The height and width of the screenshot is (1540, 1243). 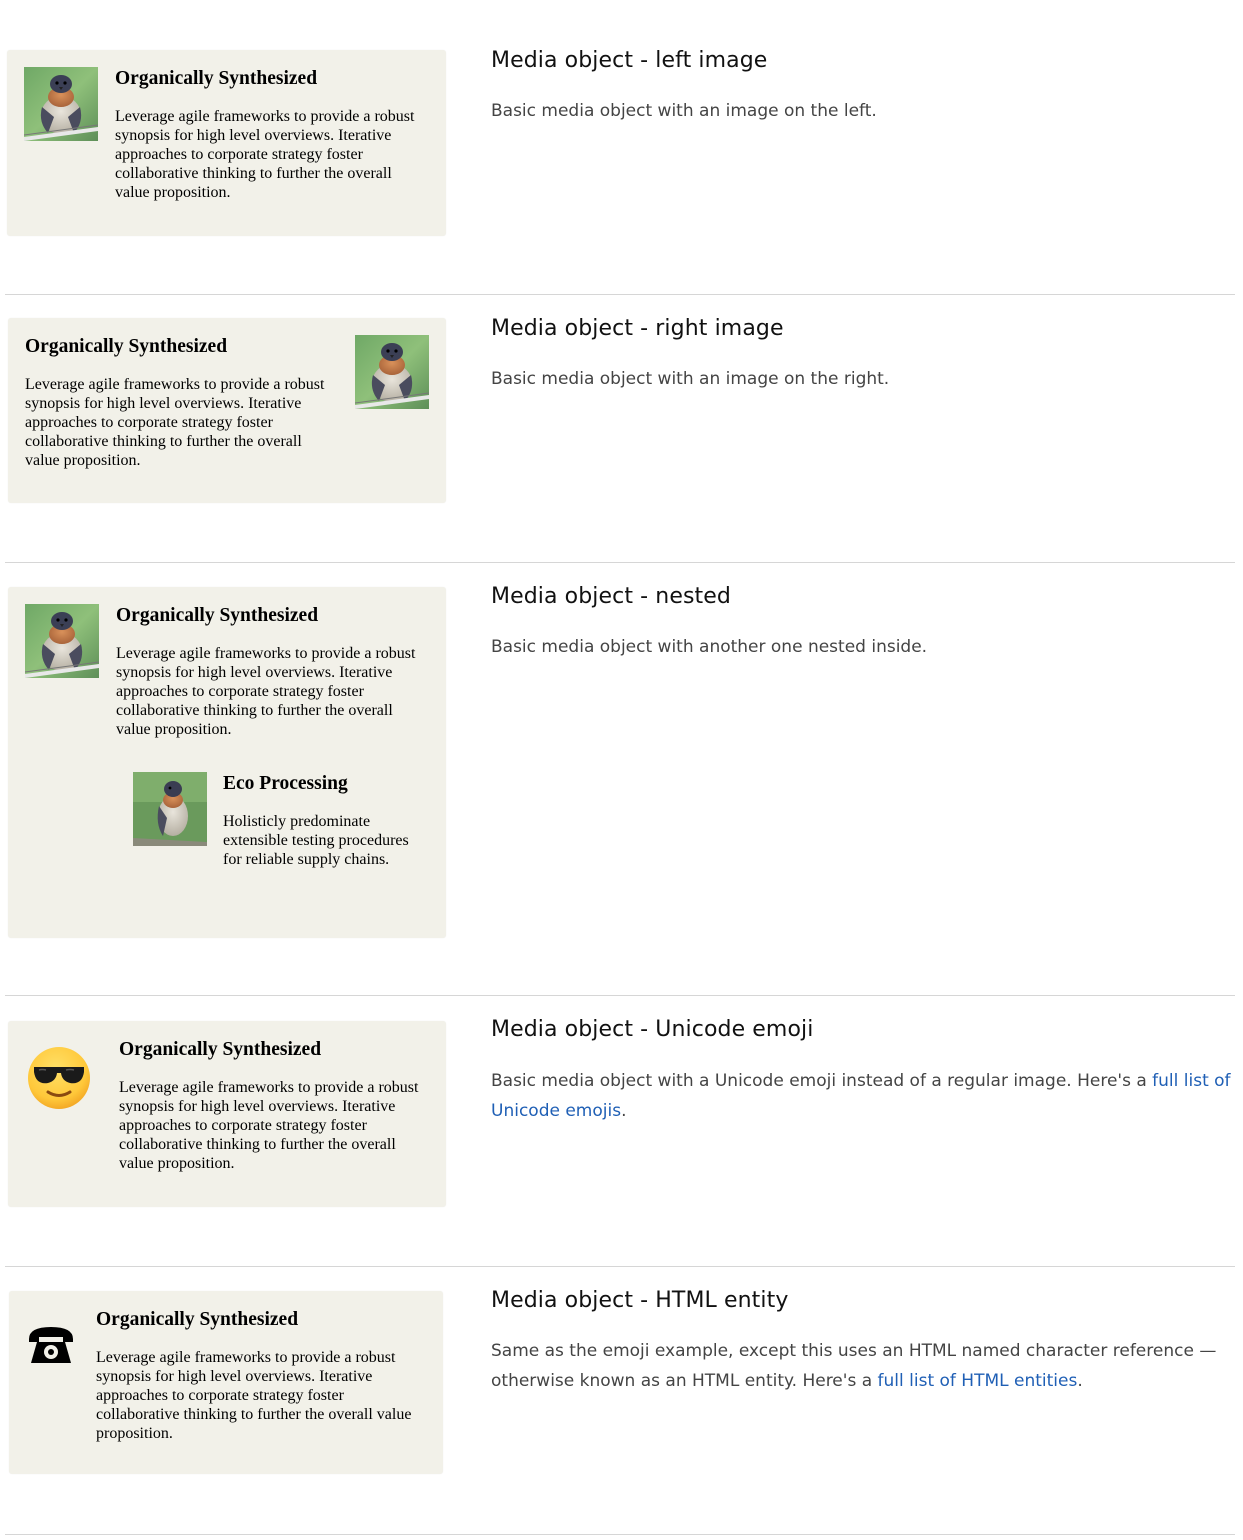 I want to click on html-entities-link: full list of HTML entities, so click(x=978, y=1381).